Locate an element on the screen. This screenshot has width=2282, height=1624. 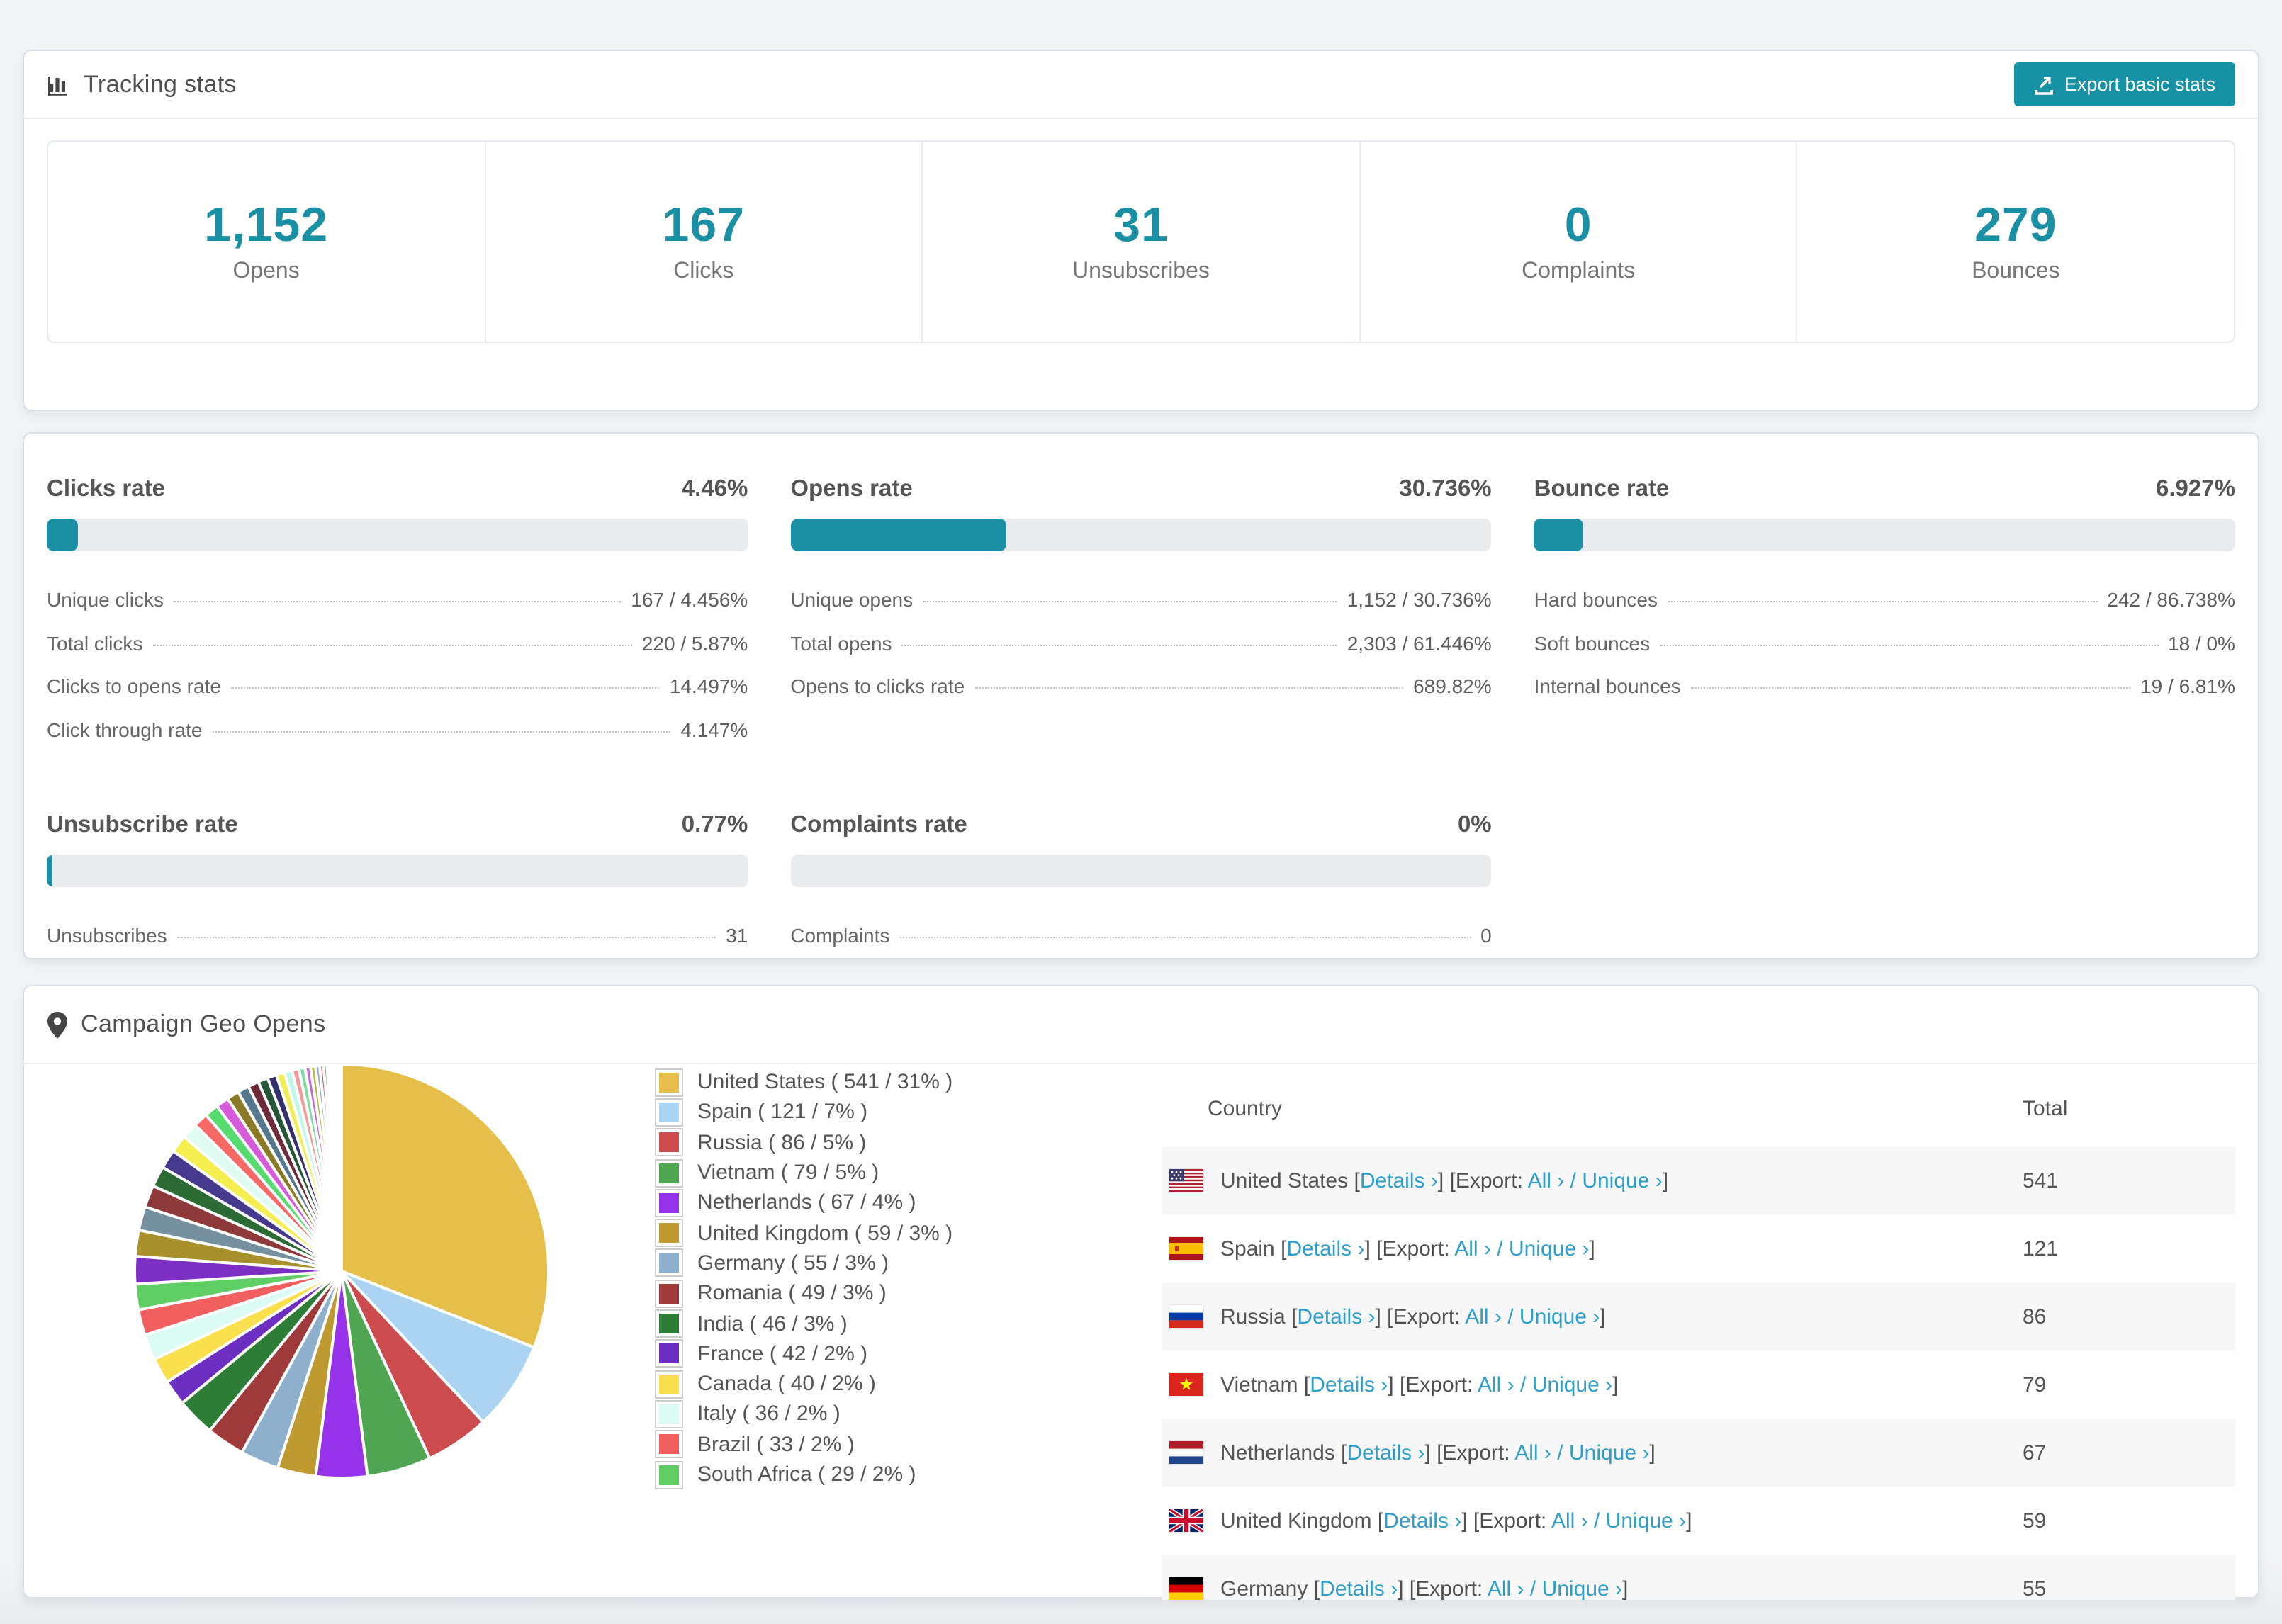
rate-detail-row: Opens to clicks rate 689.82% is located at coordinates (1140, 686).